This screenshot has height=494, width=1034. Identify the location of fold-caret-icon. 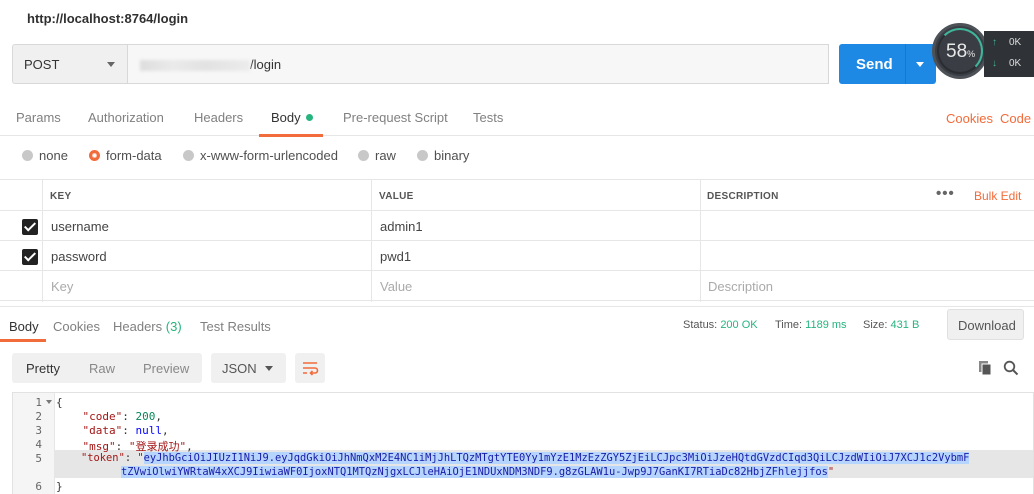
(49, 402).